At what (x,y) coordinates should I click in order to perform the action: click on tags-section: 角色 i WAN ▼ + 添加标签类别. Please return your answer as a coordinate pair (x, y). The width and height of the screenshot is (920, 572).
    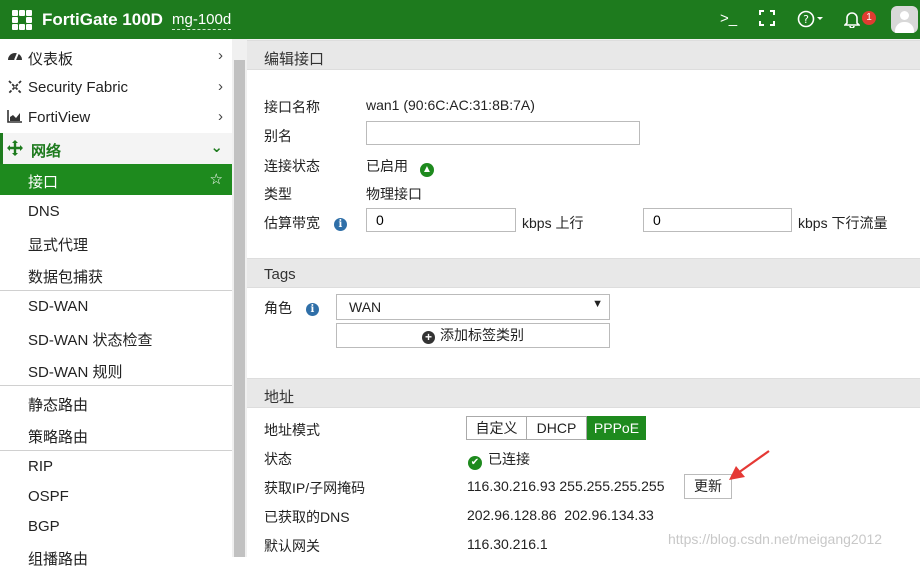
    Looking at the image, I should click on (583, 333).